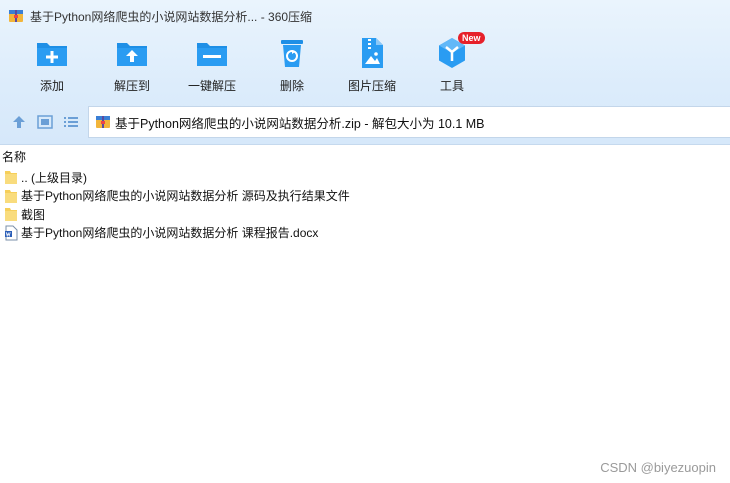 This screenshot has height=483, width=730. Describe the element at coordinates (52, 54) in the screenshot. I see `add-folder-icon` at that location.